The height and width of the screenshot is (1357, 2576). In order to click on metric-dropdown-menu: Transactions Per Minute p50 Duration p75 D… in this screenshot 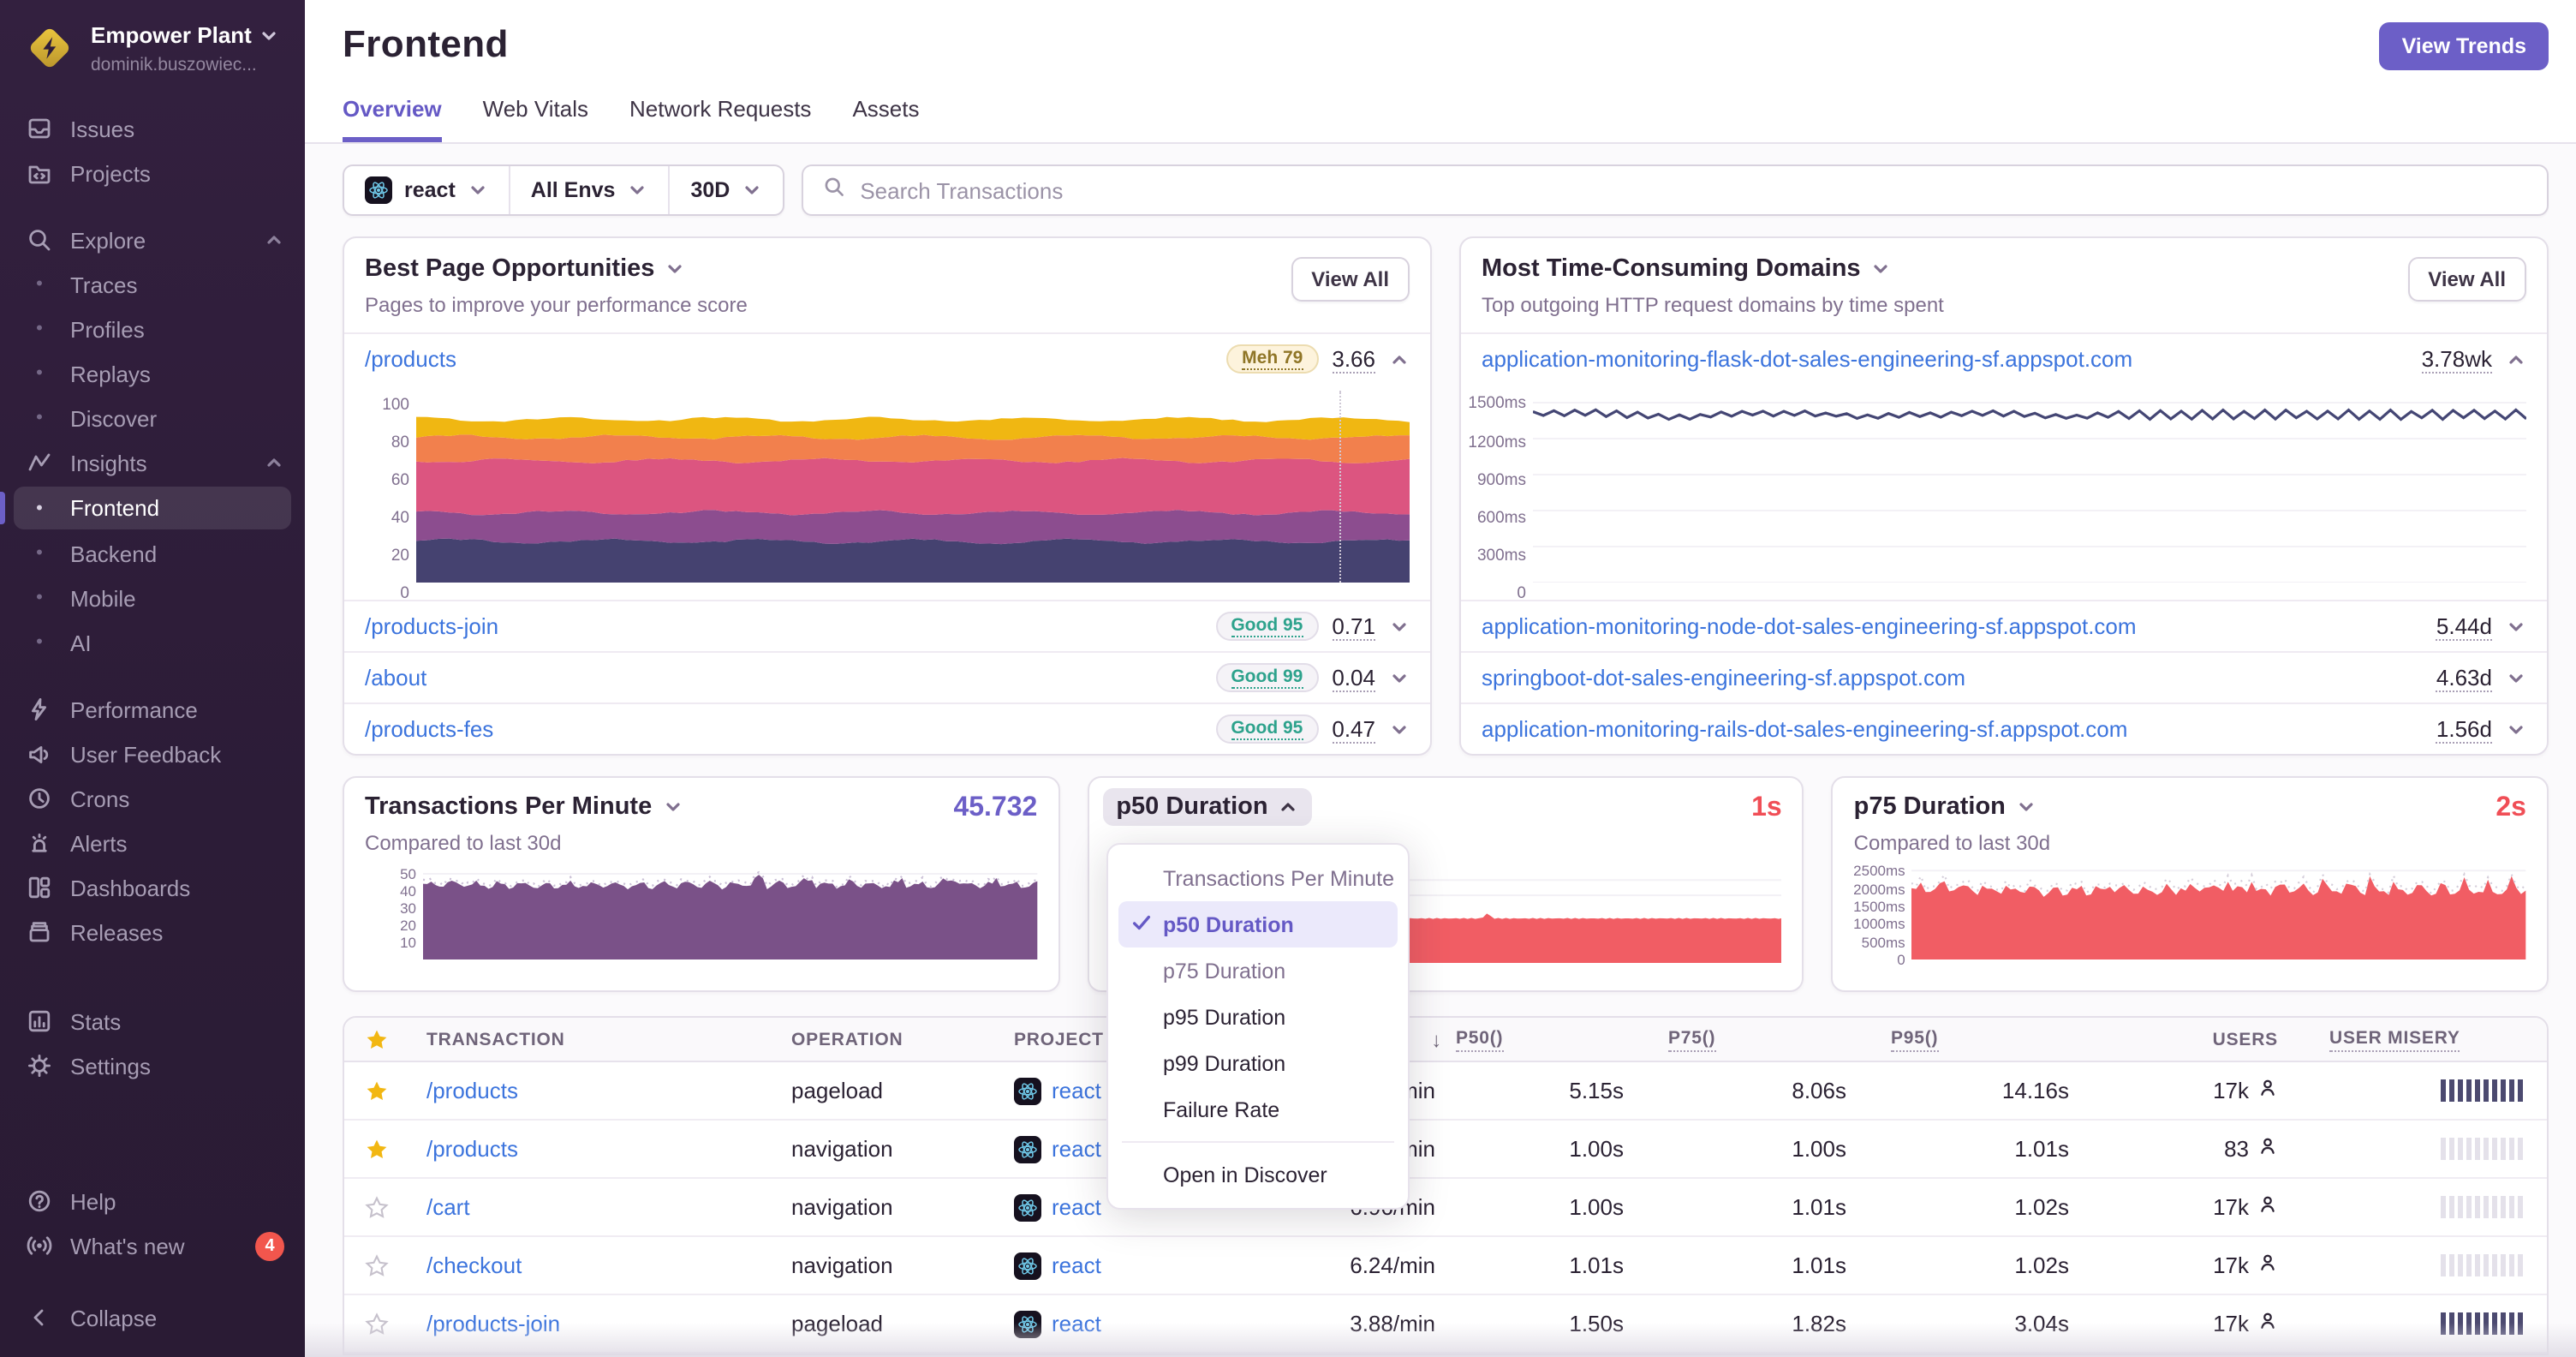, I will do `click(1258, 1026)`.